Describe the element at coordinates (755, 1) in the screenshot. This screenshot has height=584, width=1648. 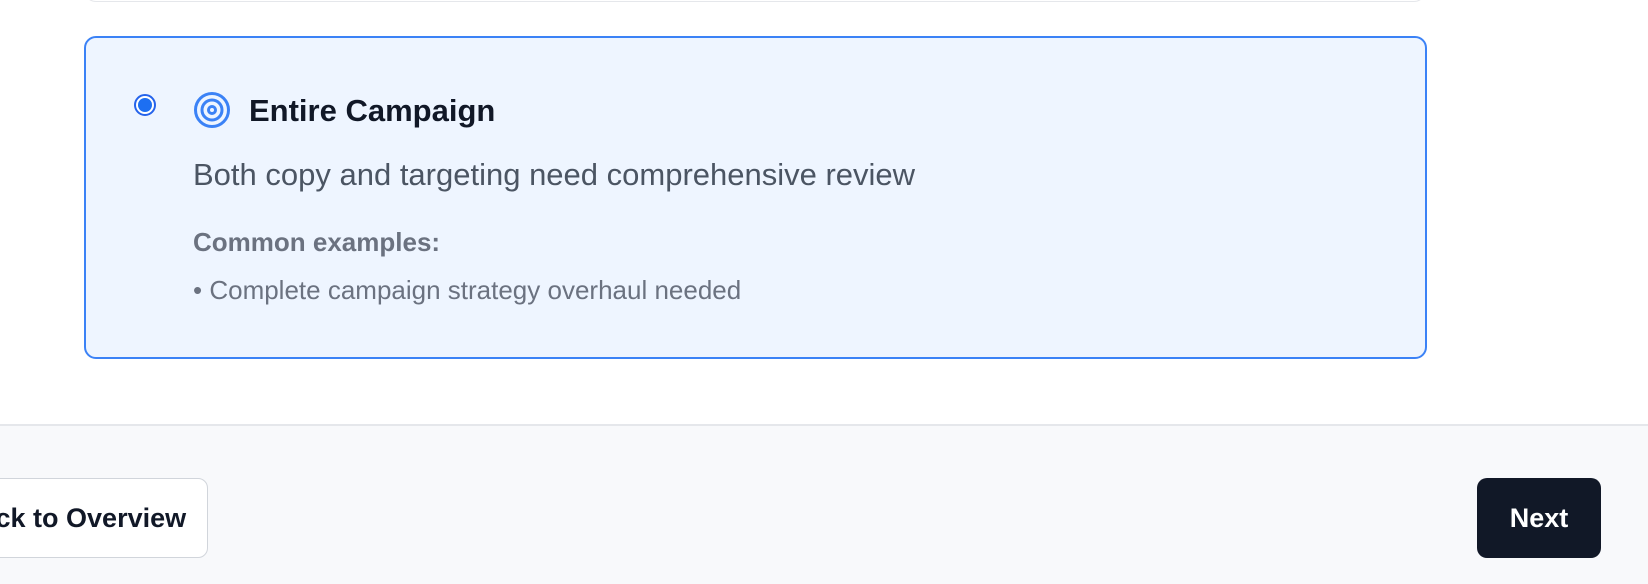
I see `previous-option-card` at that location.